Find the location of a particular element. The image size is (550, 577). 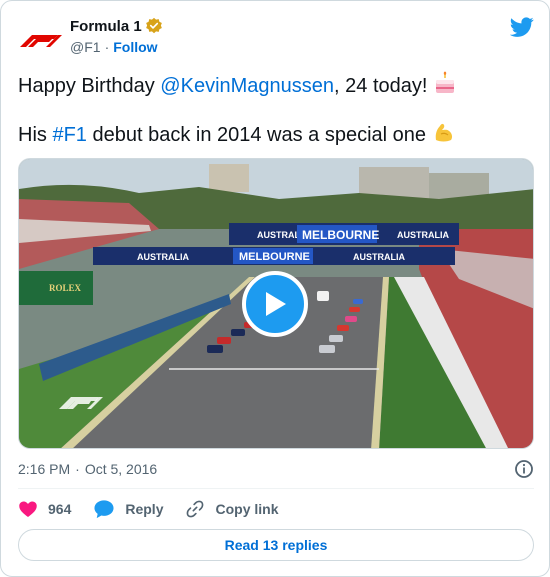

info-icon is located at coordinates (524, 469).